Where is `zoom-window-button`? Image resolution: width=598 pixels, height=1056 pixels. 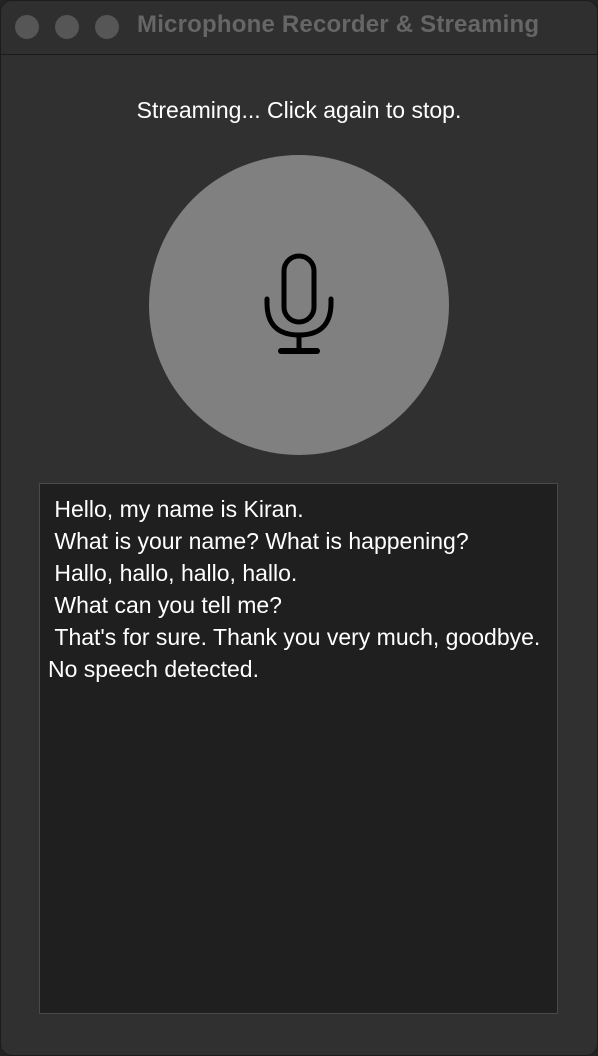 zoom-window-button is located at coordinates (107, 27).